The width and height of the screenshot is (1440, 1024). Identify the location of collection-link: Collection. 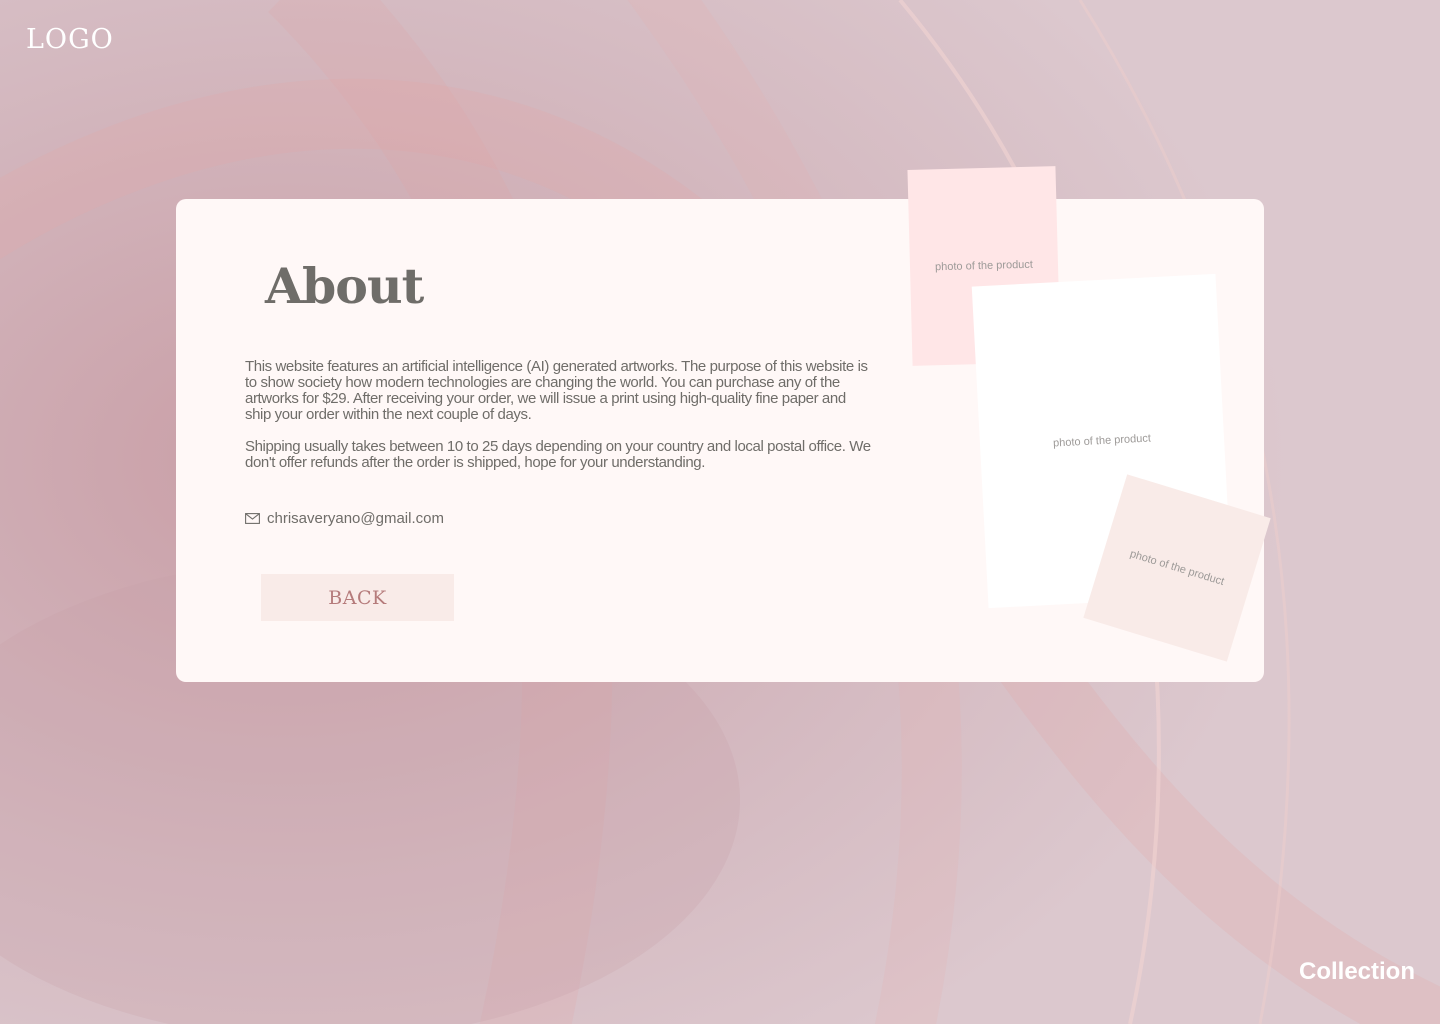
(1357, 972).